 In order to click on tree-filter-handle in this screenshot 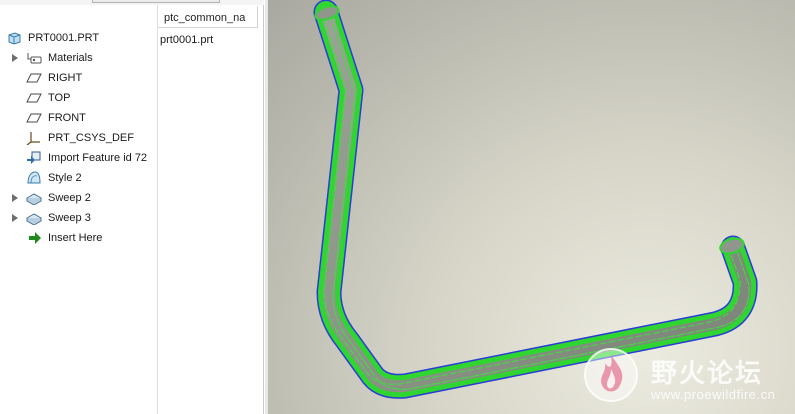, I will do `click(156, 1)`.